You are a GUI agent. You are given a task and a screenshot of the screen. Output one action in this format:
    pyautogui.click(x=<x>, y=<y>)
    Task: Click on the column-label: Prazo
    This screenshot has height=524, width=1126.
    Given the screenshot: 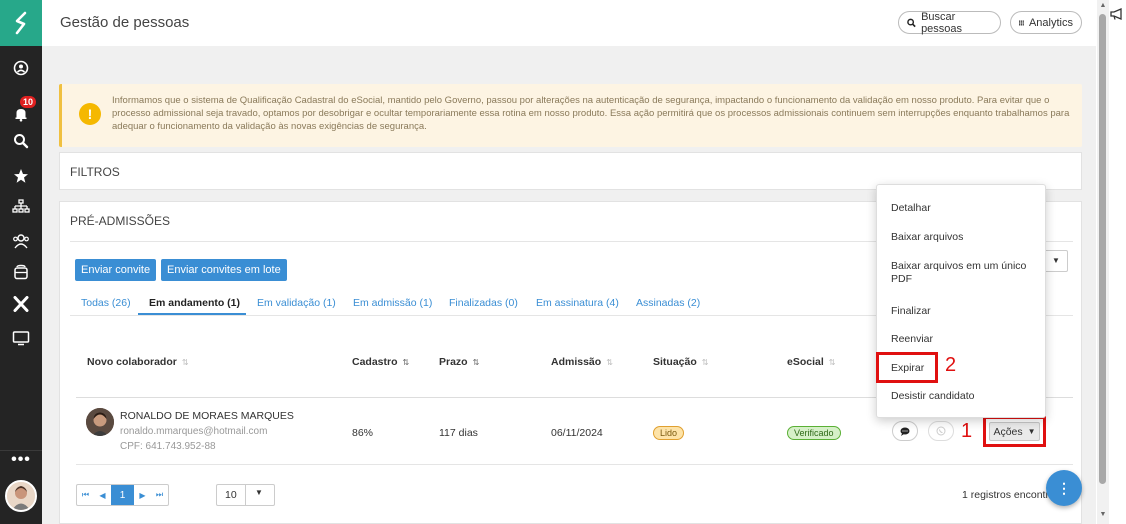 What is the action you would take?
    pyautogui.click(x=453, y=362)
    